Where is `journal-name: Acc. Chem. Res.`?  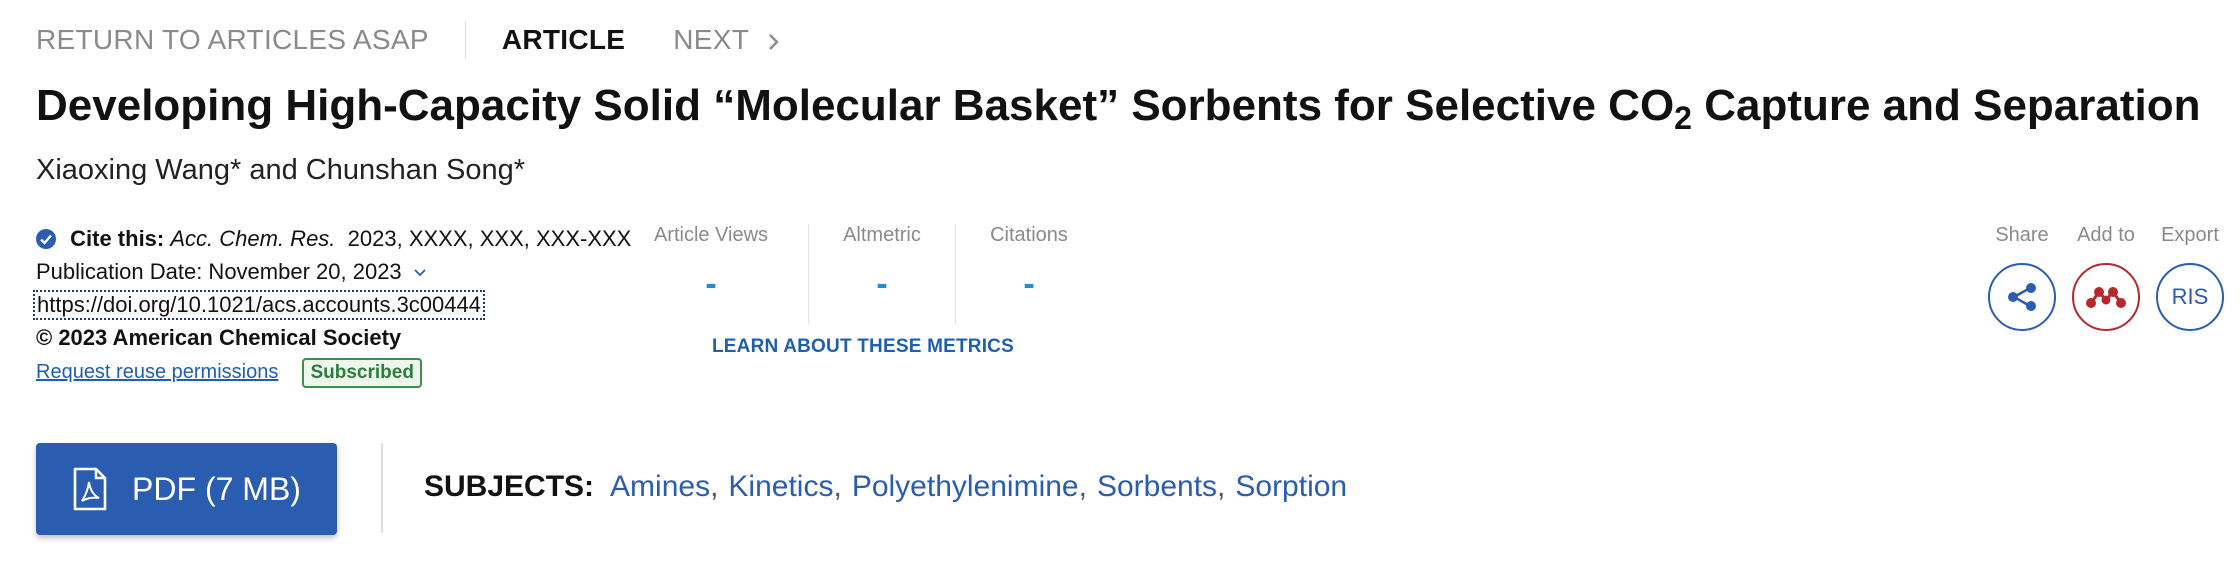 journal-name: Acc. Chem. Res. is located at coordinates (253, 238).